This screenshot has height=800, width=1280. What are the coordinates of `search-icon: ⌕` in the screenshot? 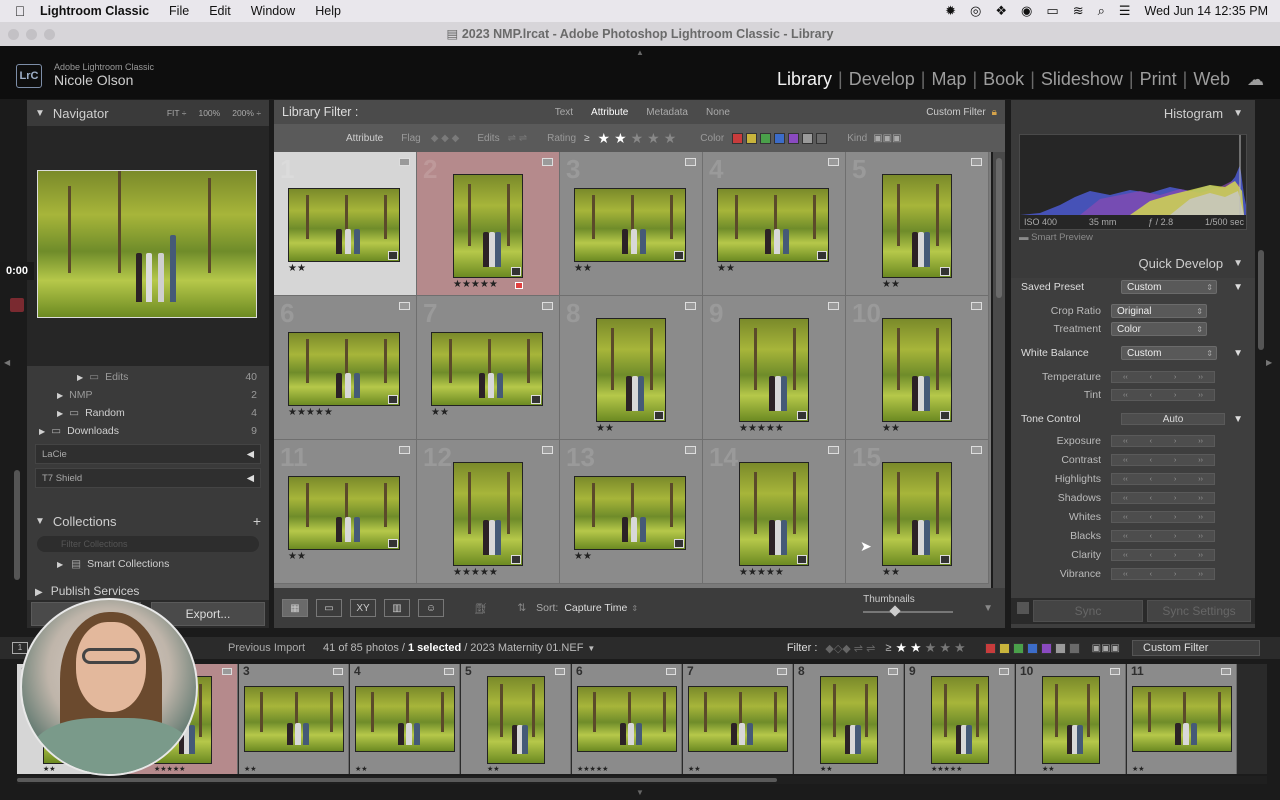 It's located at (1101, 11).